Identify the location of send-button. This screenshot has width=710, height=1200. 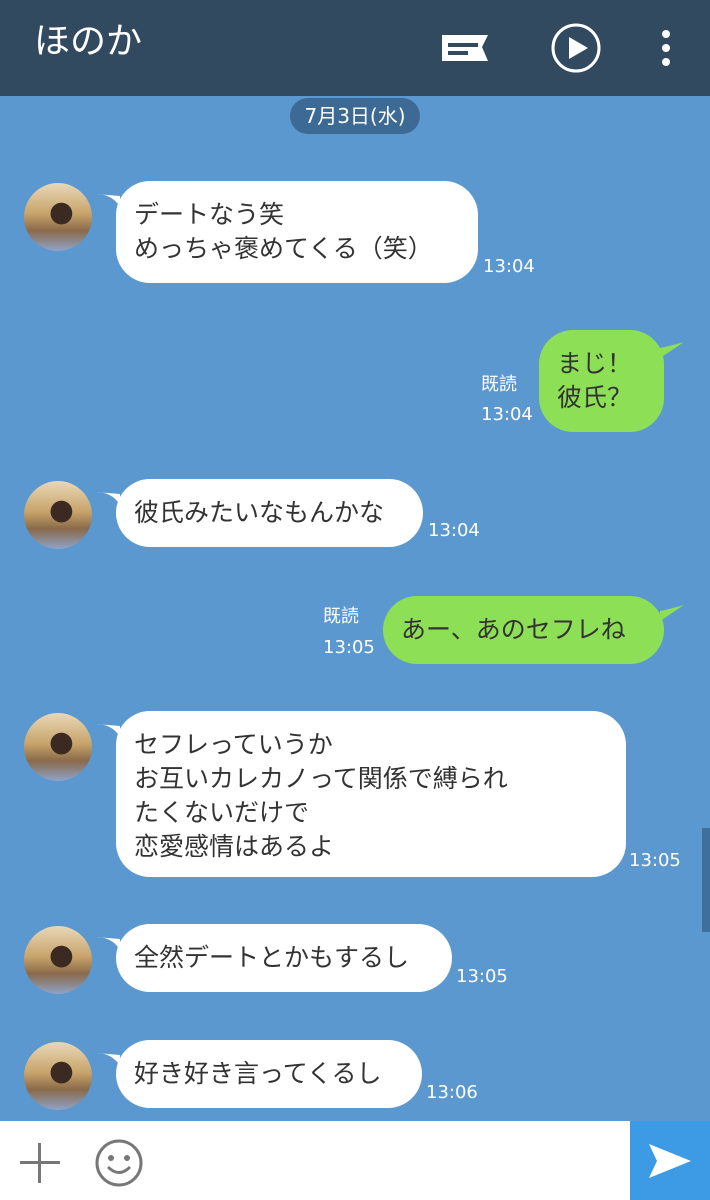
(670, 1160).